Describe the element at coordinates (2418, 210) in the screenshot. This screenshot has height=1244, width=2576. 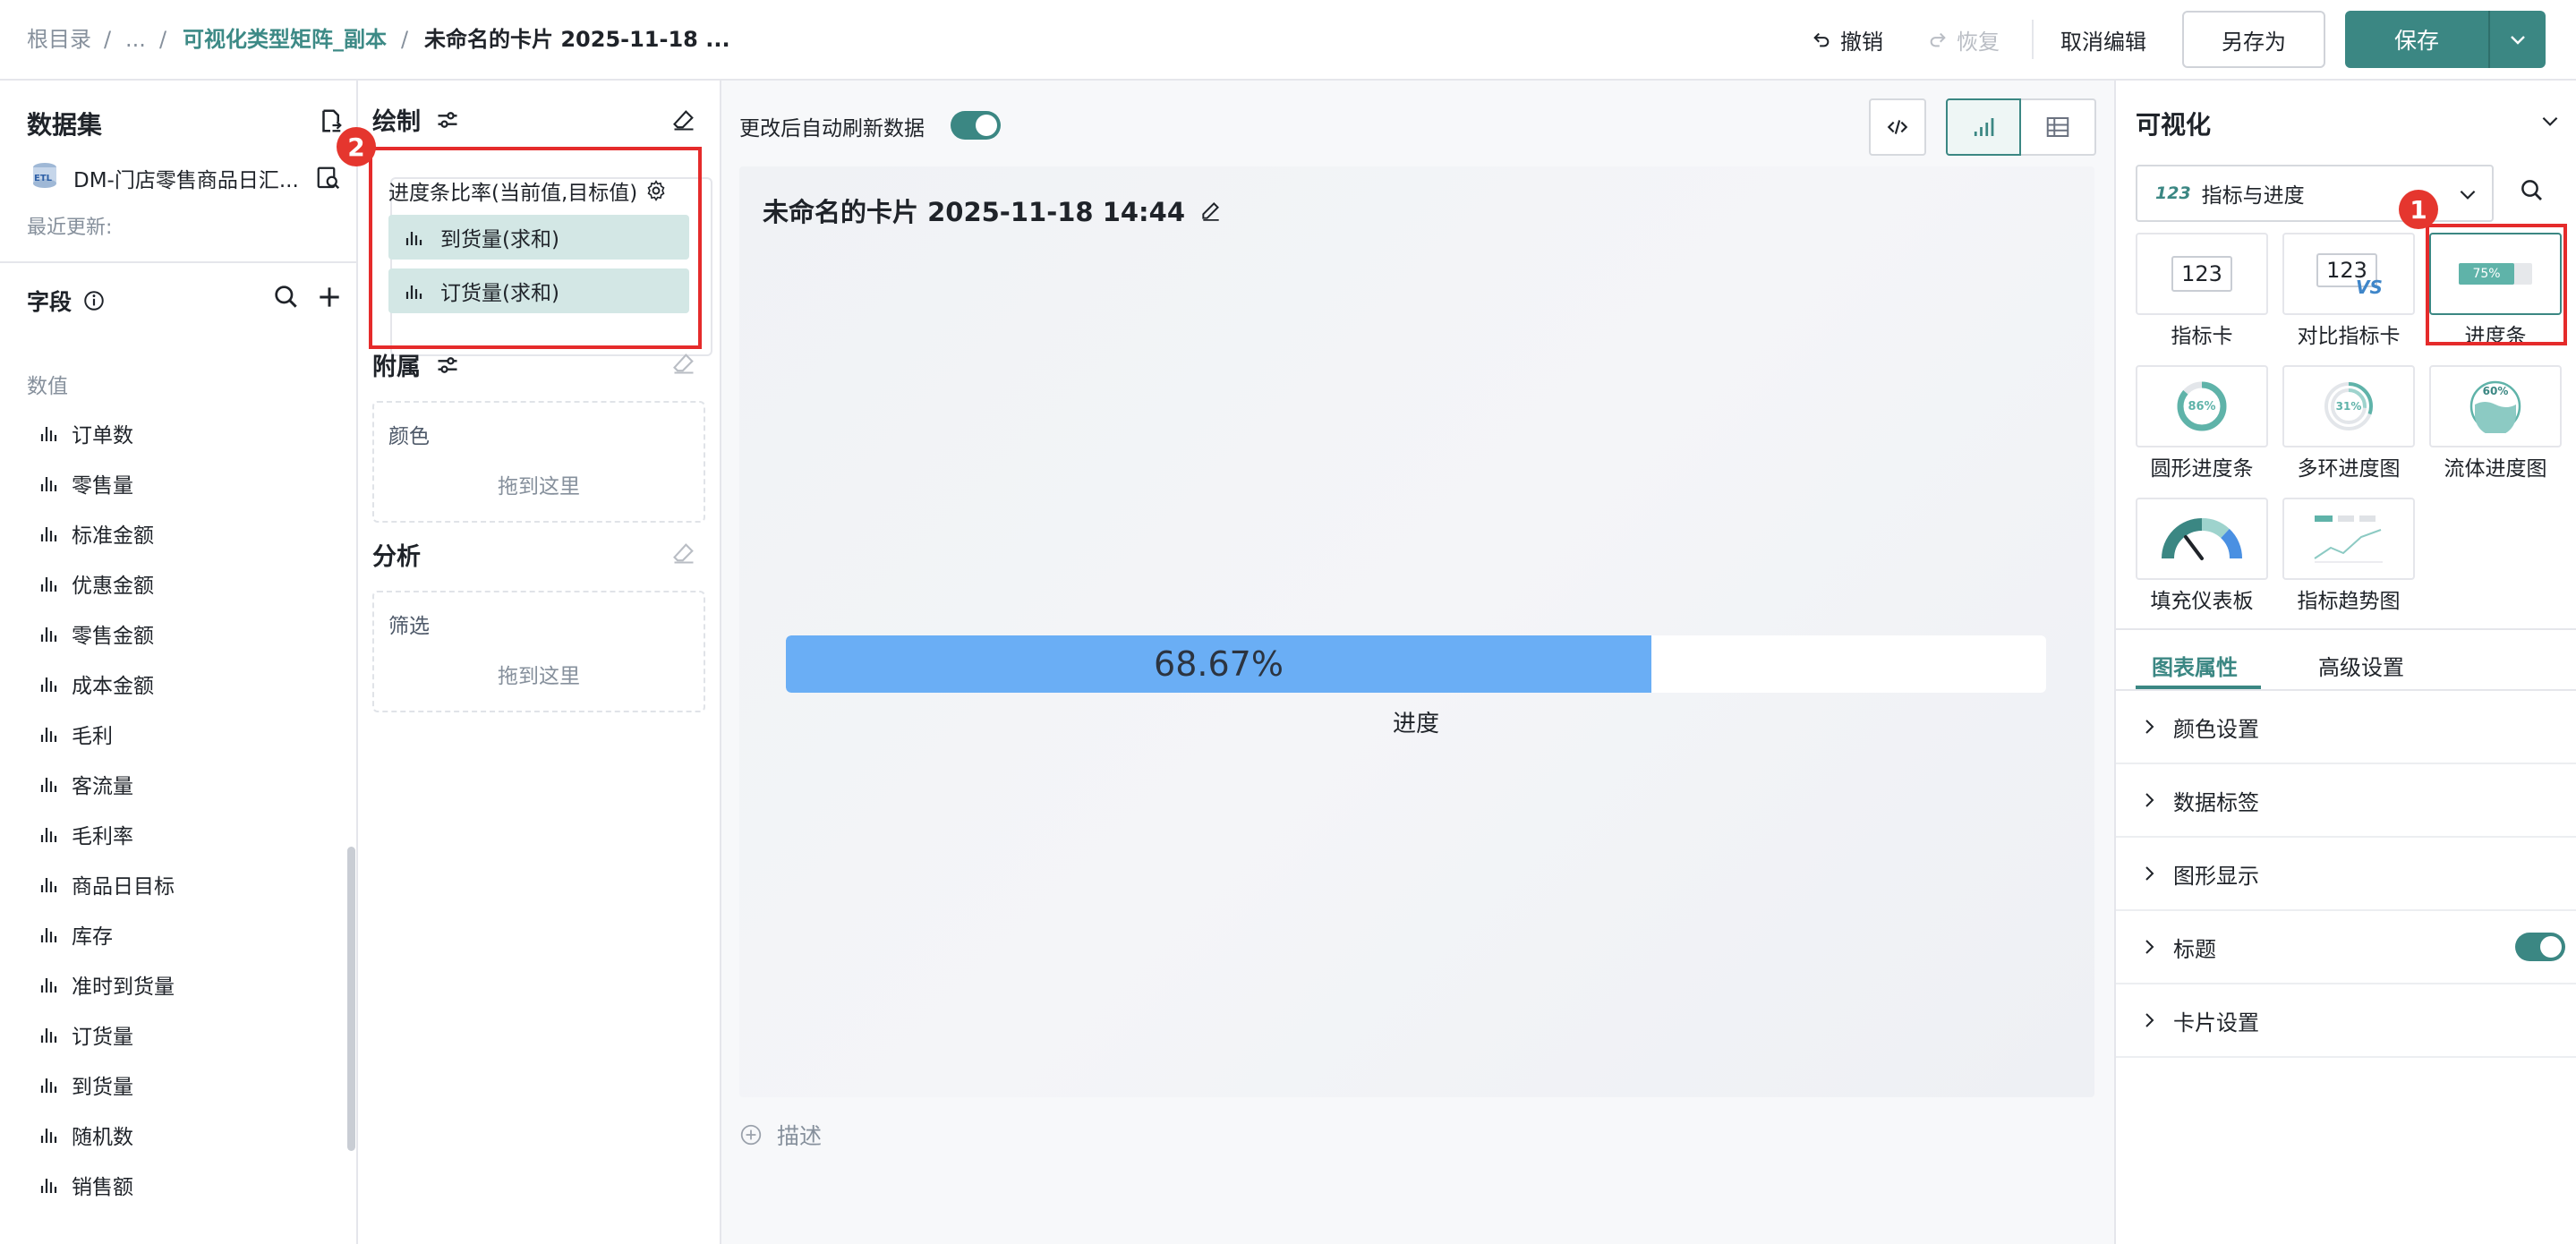
I see `step-badge-1: 1` at that location.